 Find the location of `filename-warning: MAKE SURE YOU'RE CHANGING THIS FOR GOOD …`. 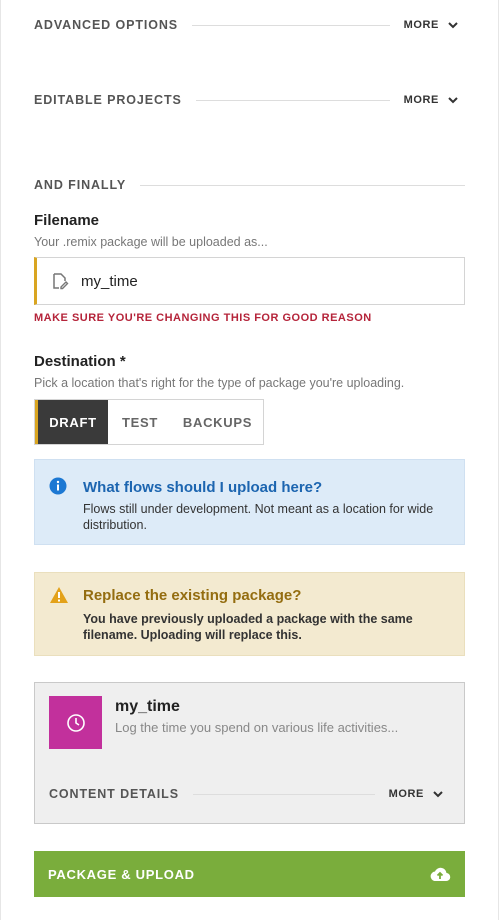

filename-warning: MAKE SURE YOU'RE CHANGING THIS FOR GOOD … is located at coordinates (203, 318).